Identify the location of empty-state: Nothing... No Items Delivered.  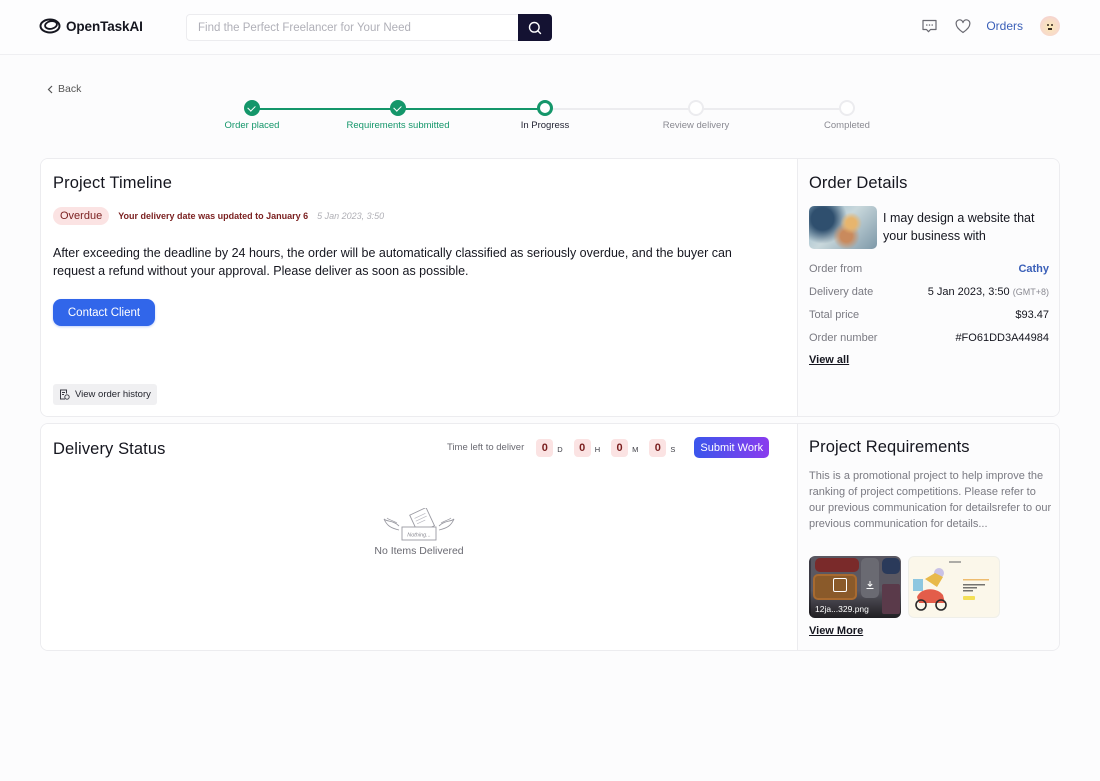
(419, 532).